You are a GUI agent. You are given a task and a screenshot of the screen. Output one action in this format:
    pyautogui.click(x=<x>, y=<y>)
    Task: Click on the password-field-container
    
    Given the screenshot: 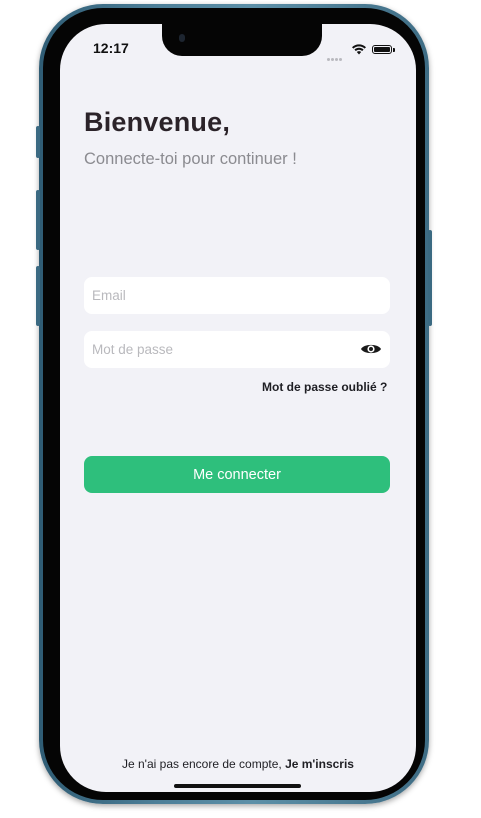 What is the action you would take?
    pyautogui.click(x=237, y=349)
    